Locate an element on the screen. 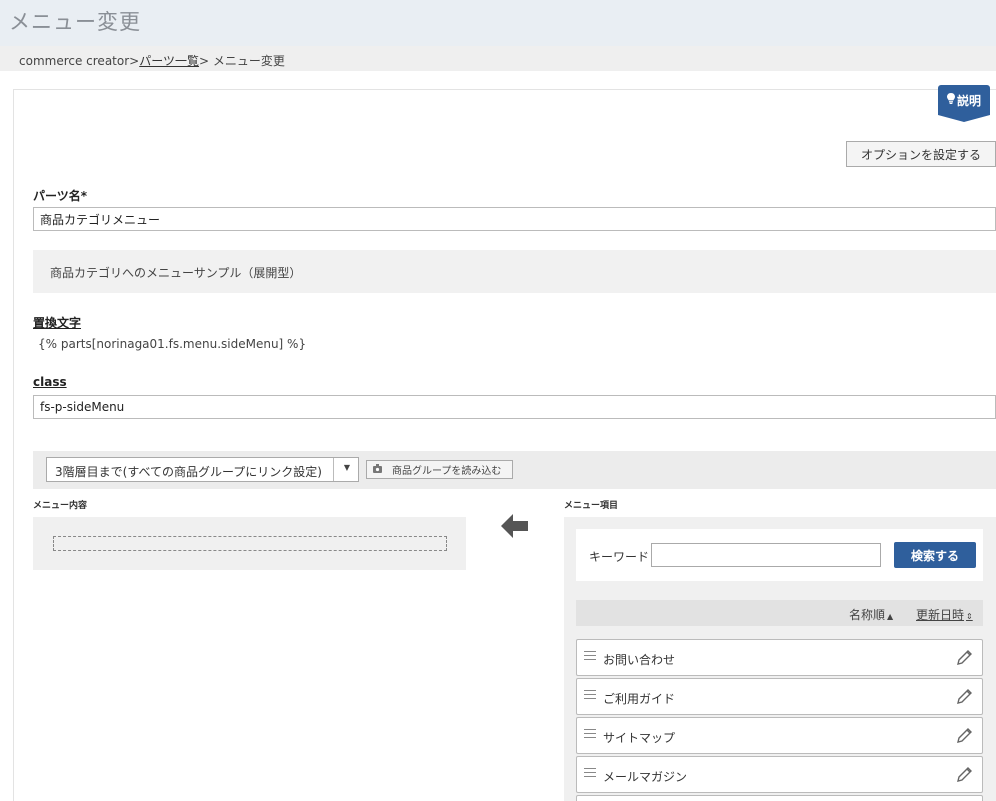 Image resolution: width=996 pixels, height=801 pixels. sort-by-name-label: 名称順 is located at coordinates (867, 615).